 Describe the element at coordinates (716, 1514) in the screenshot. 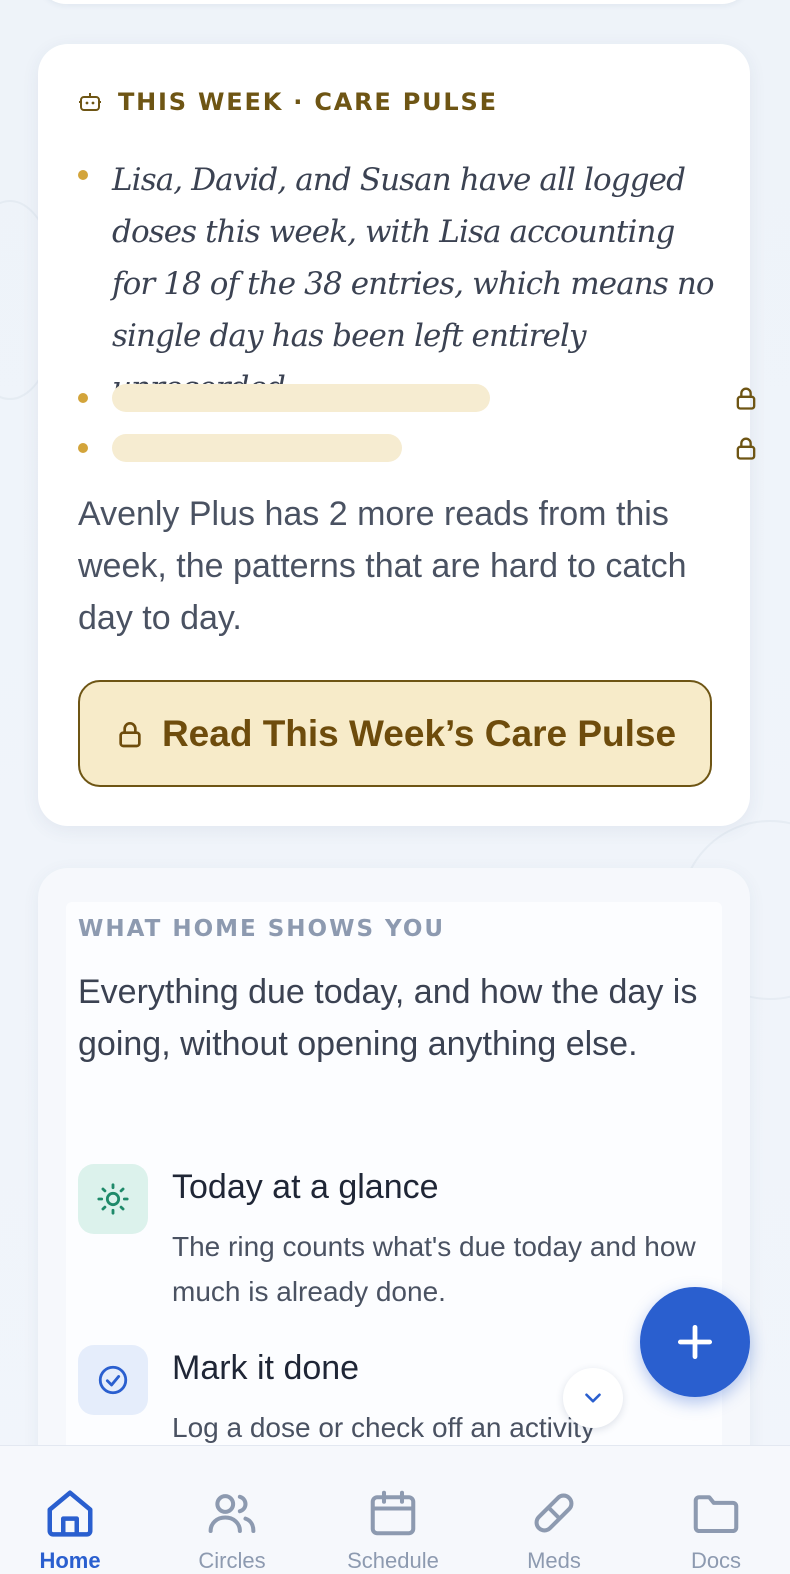

I see `folder-icon` at that location.